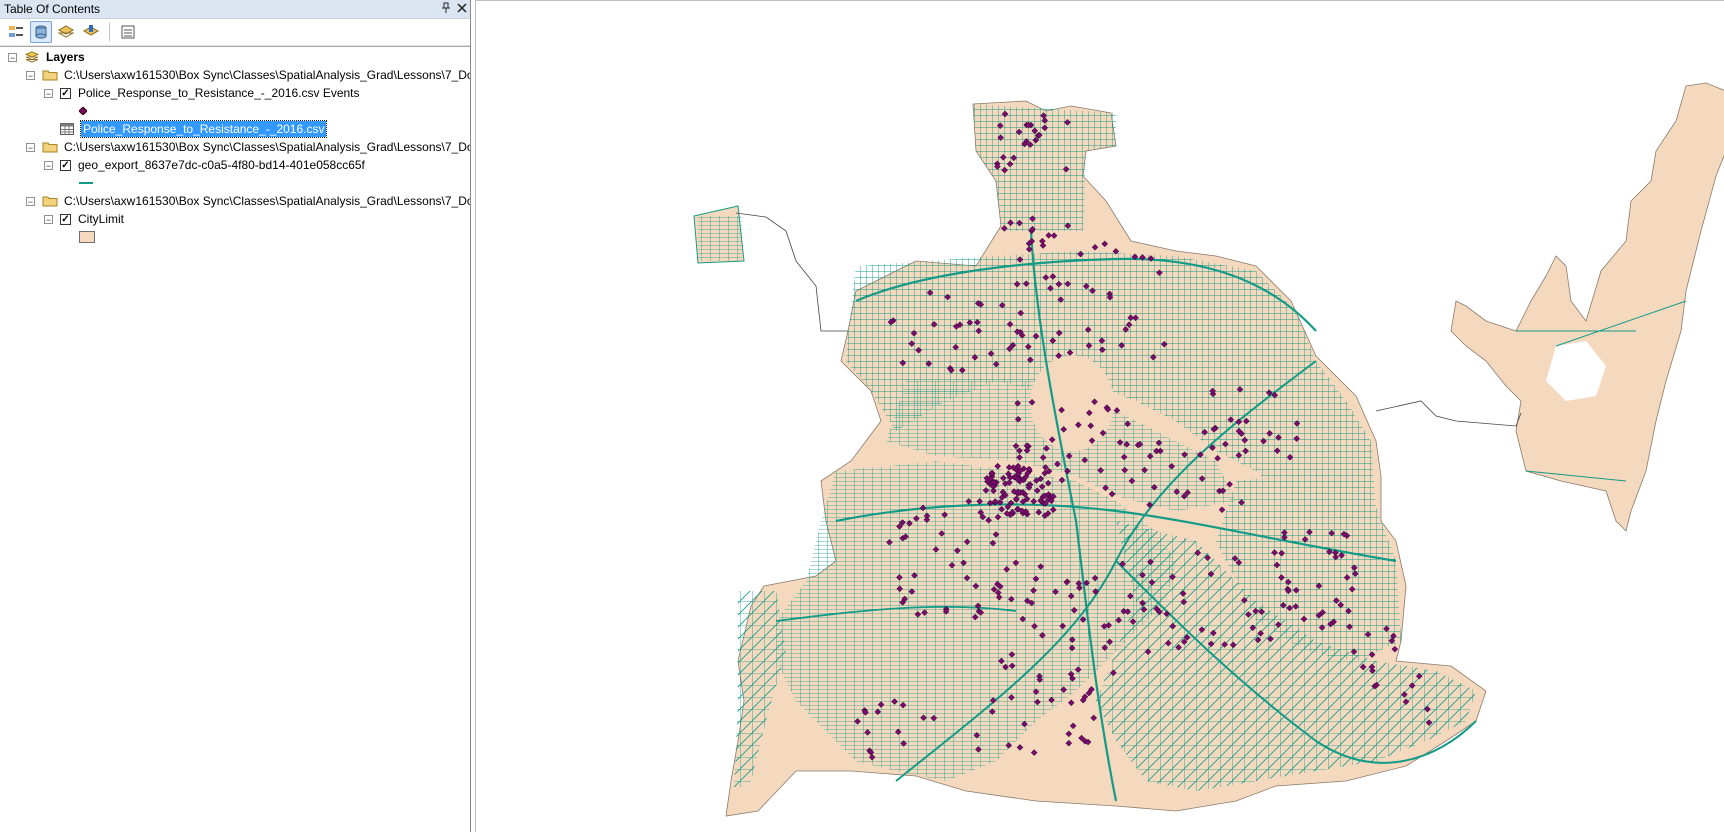  Describe the element at coordinates (41, 32) in the screenshot. I see `list-by-source-icon` at that location.